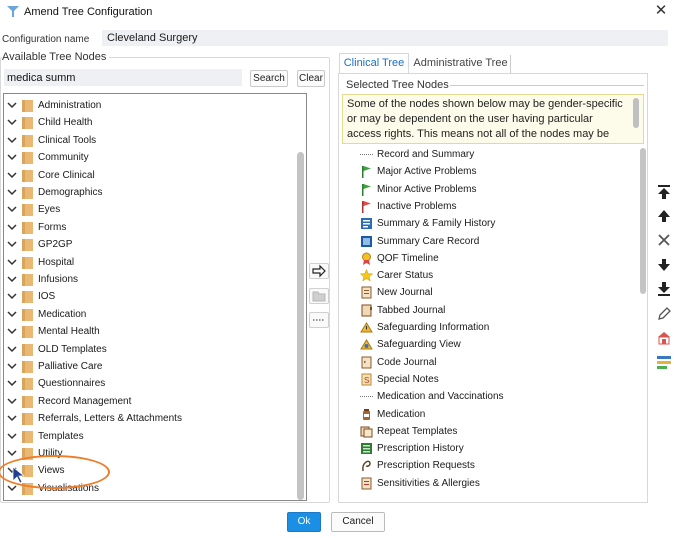 The height and width of the screenshot is (538, 674). Describe the element at coordinates (150, 210) in the screenshot. I see `tree-node: Eyes` at that location.